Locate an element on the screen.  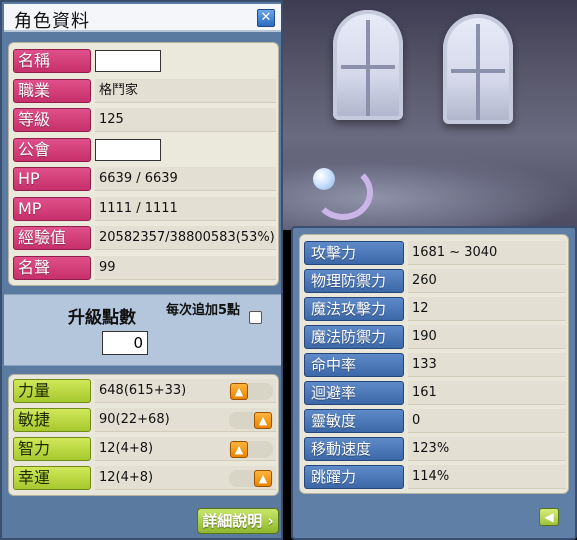
detail-button: 詳細說明 › is located at coordinates (238, 521).